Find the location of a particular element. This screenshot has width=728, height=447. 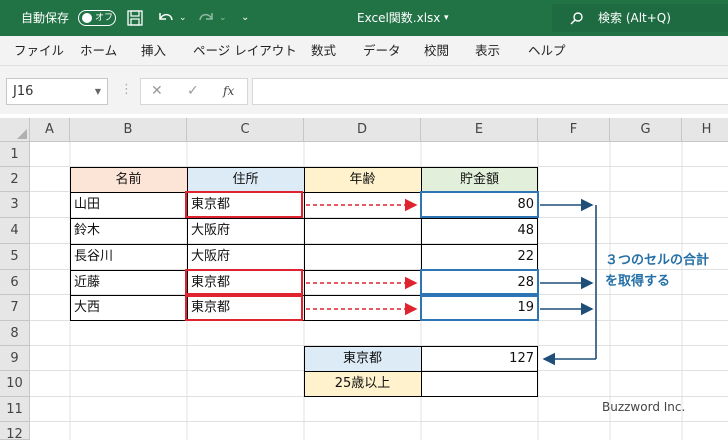

annotation-text: ３つのセルの合計 を取得する is located at coordinates (657, 271).